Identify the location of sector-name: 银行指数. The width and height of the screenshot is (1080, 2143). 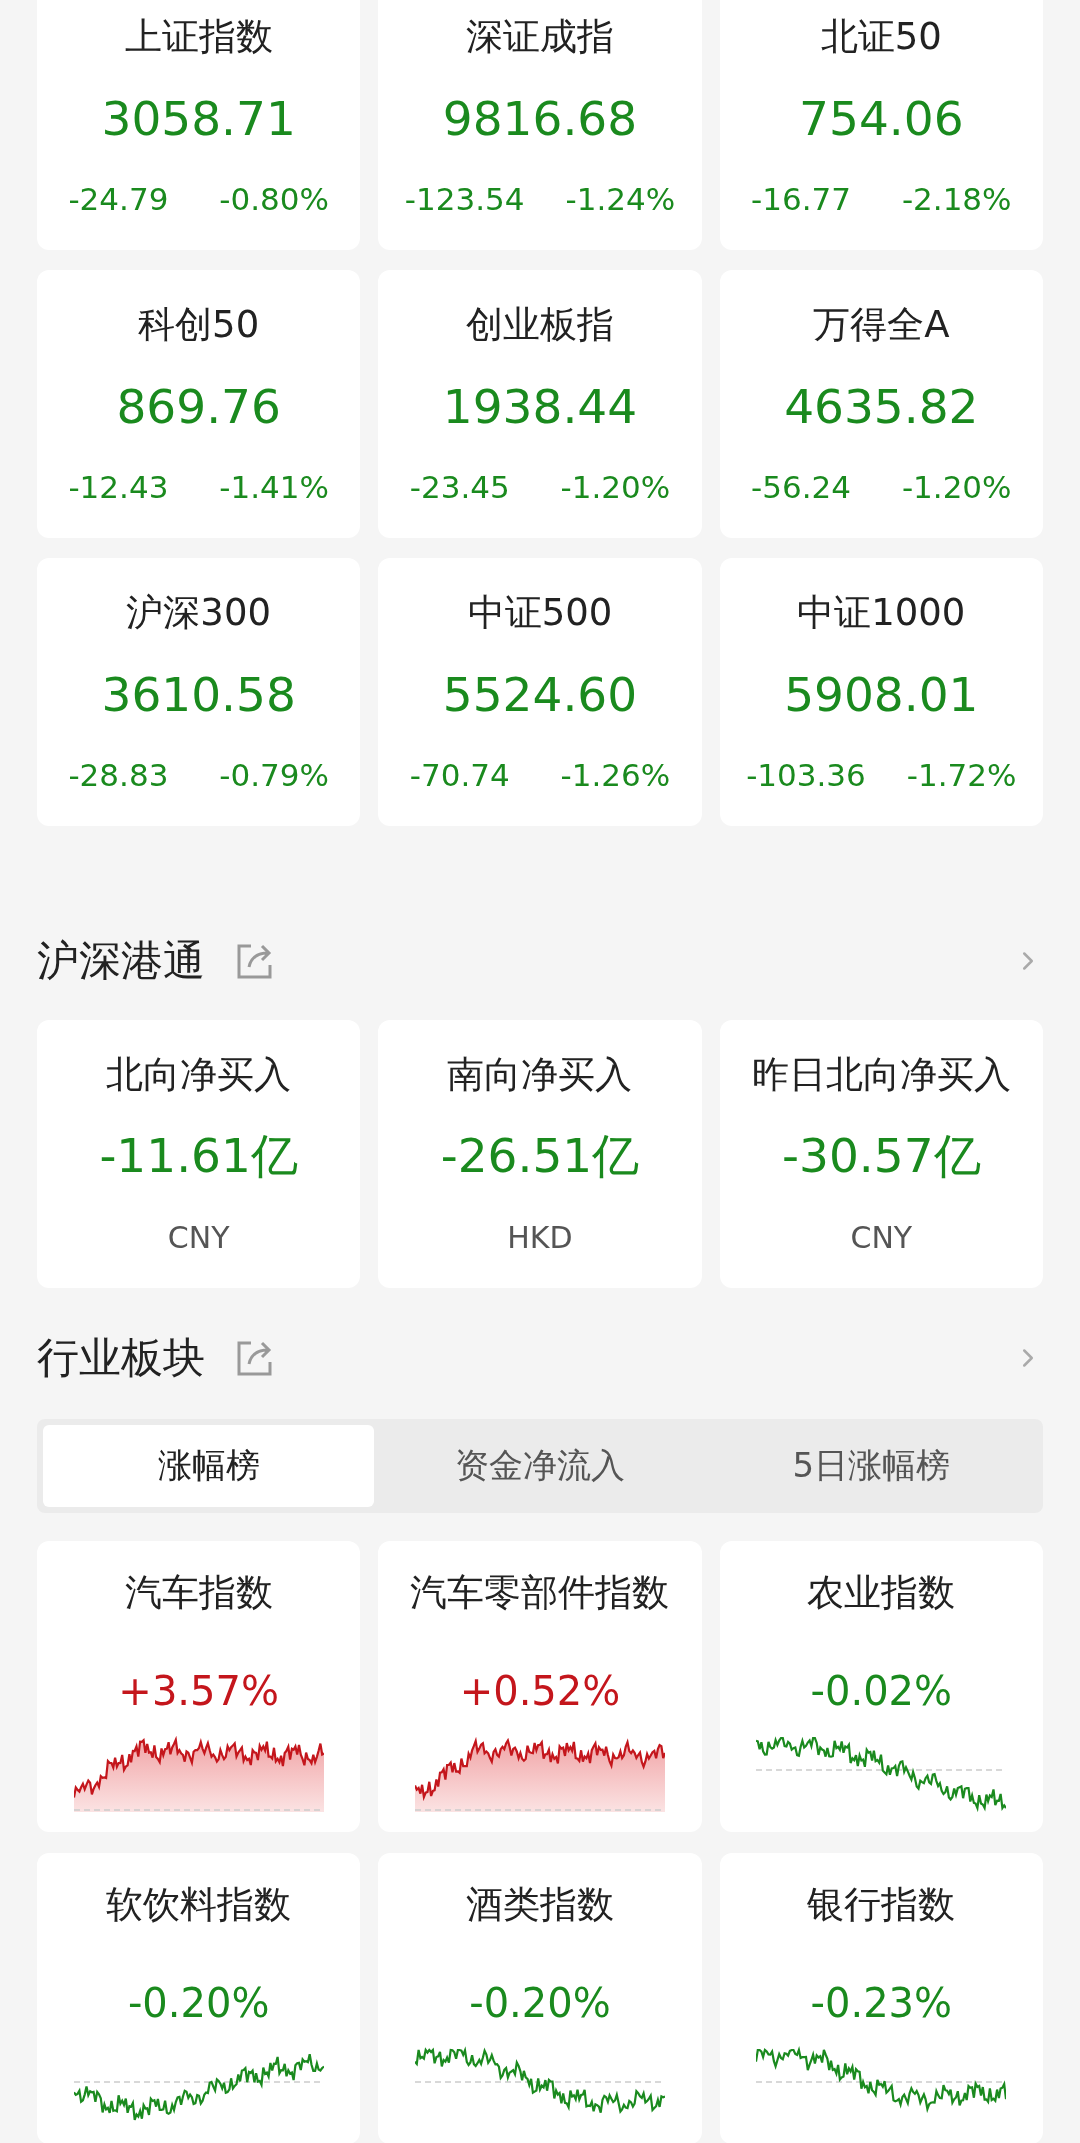
(881, 1905).